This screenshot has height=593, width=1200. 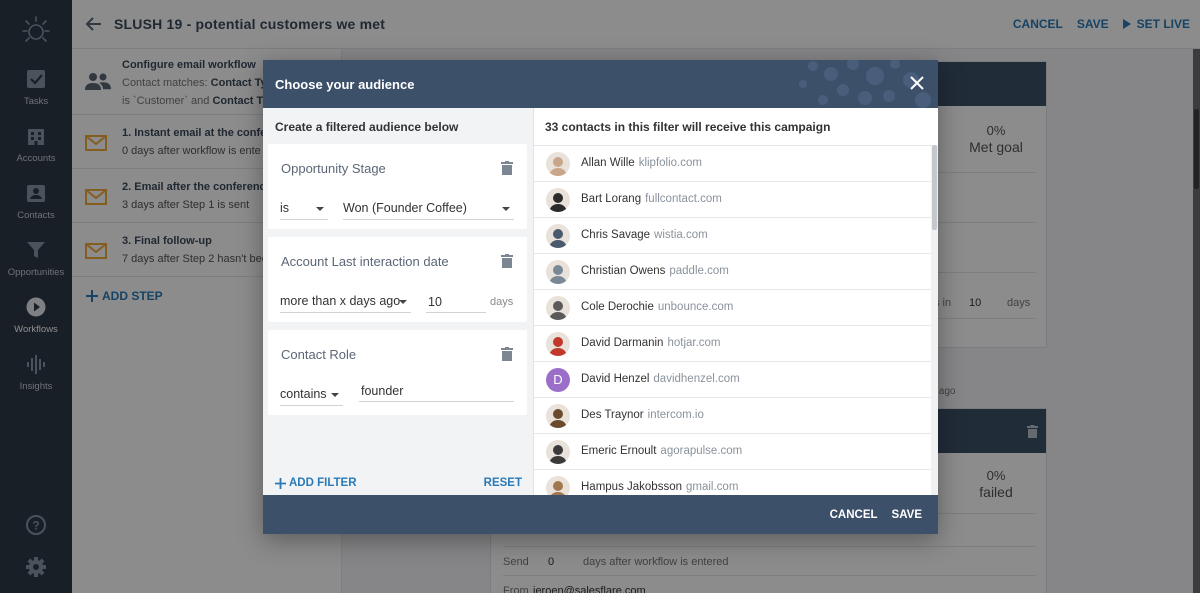 I want to click on operator-select: contains, so click(x=311, y=395).